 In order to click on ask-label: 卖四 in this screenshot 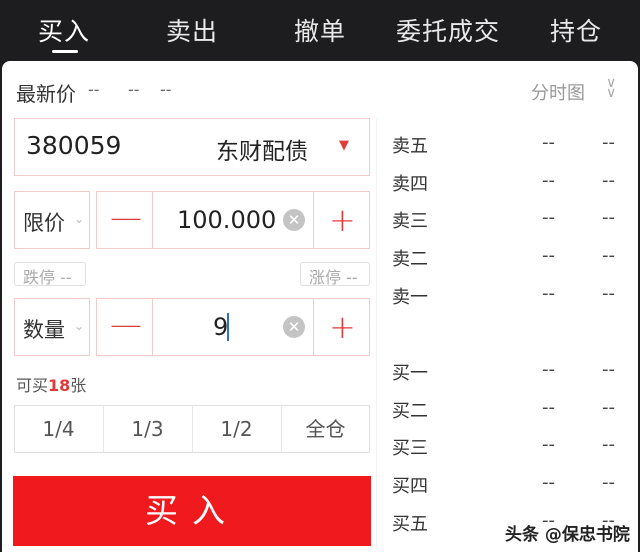, I will do `click(410, 184)`.